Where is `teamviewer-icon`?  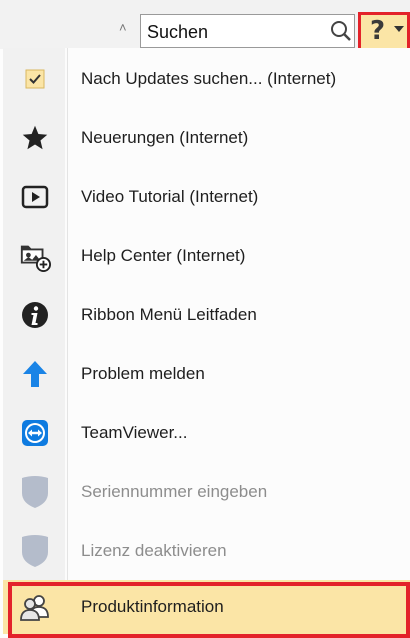 teamviewer-icon is located at coordinates (35, 433).